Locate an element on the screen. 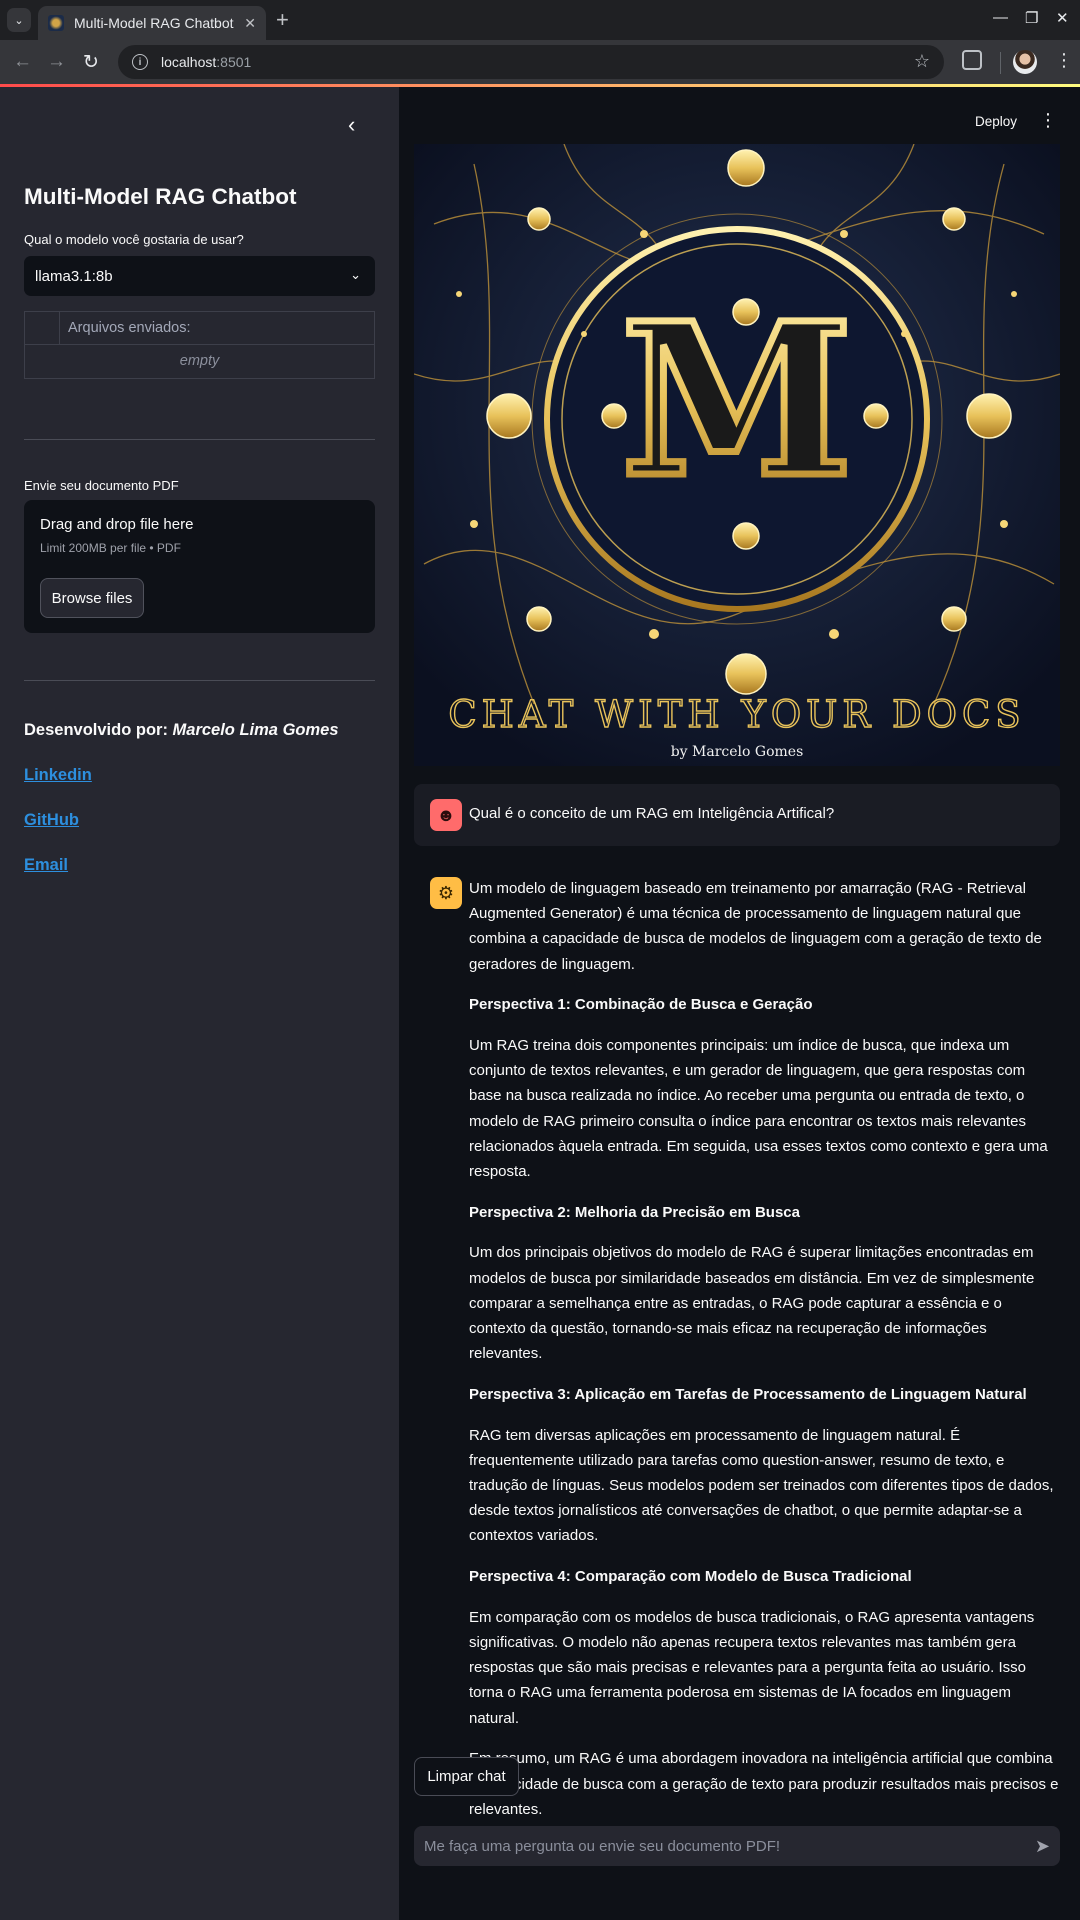  extensions-icon is located at coordinates (972, 60).